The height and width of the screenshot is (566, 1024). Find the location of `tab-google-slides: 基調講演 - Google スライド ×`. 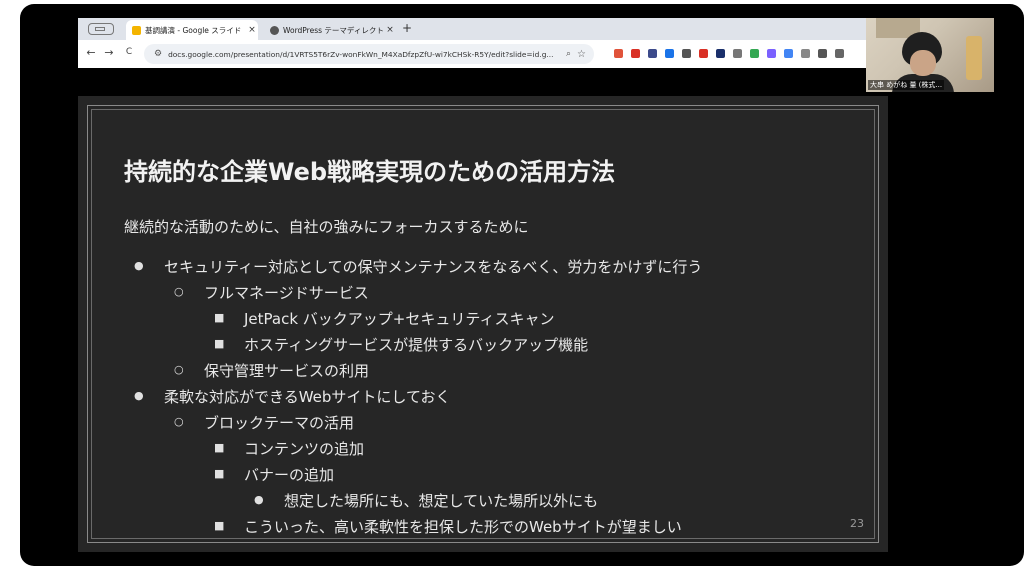

tab-google-slides: 基調講演 - Google スライド × is located at coordinates (192, 30).